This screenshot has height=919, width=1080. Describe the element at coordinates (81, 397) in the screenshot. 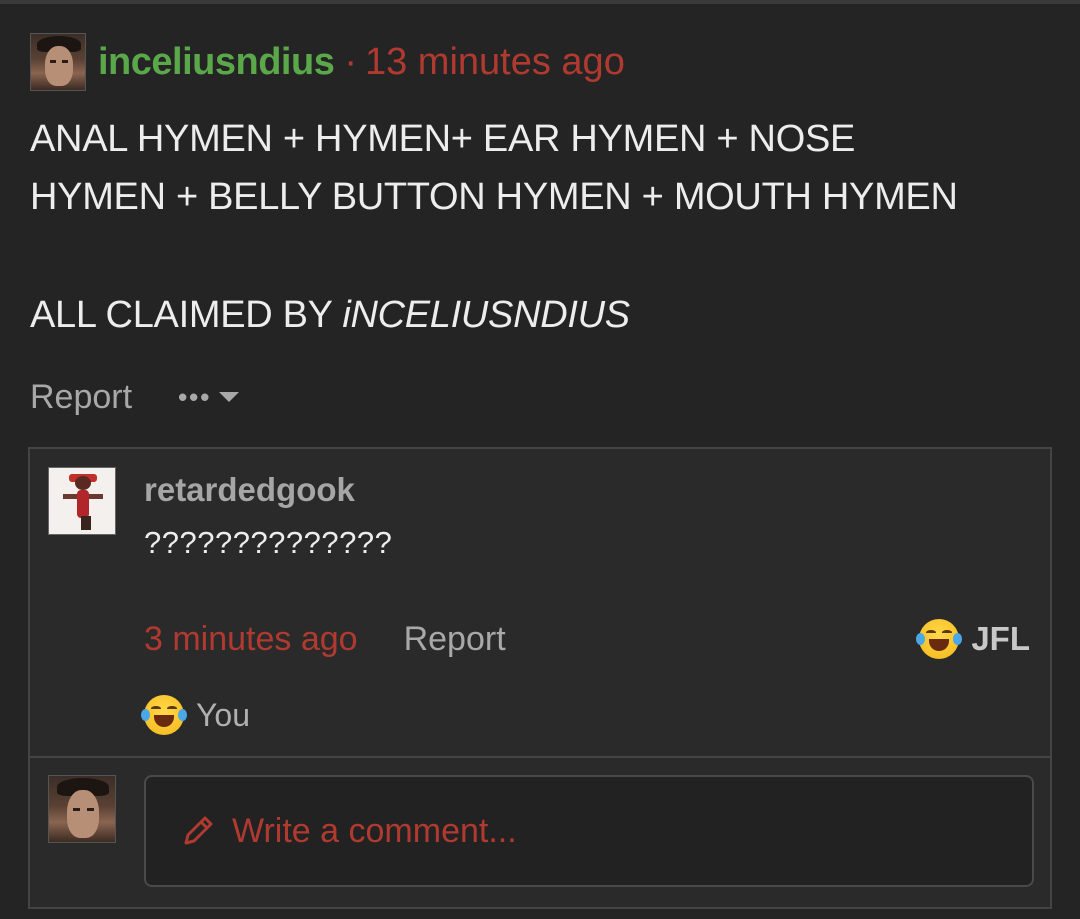

I see `post-report-button: Report` at that location.